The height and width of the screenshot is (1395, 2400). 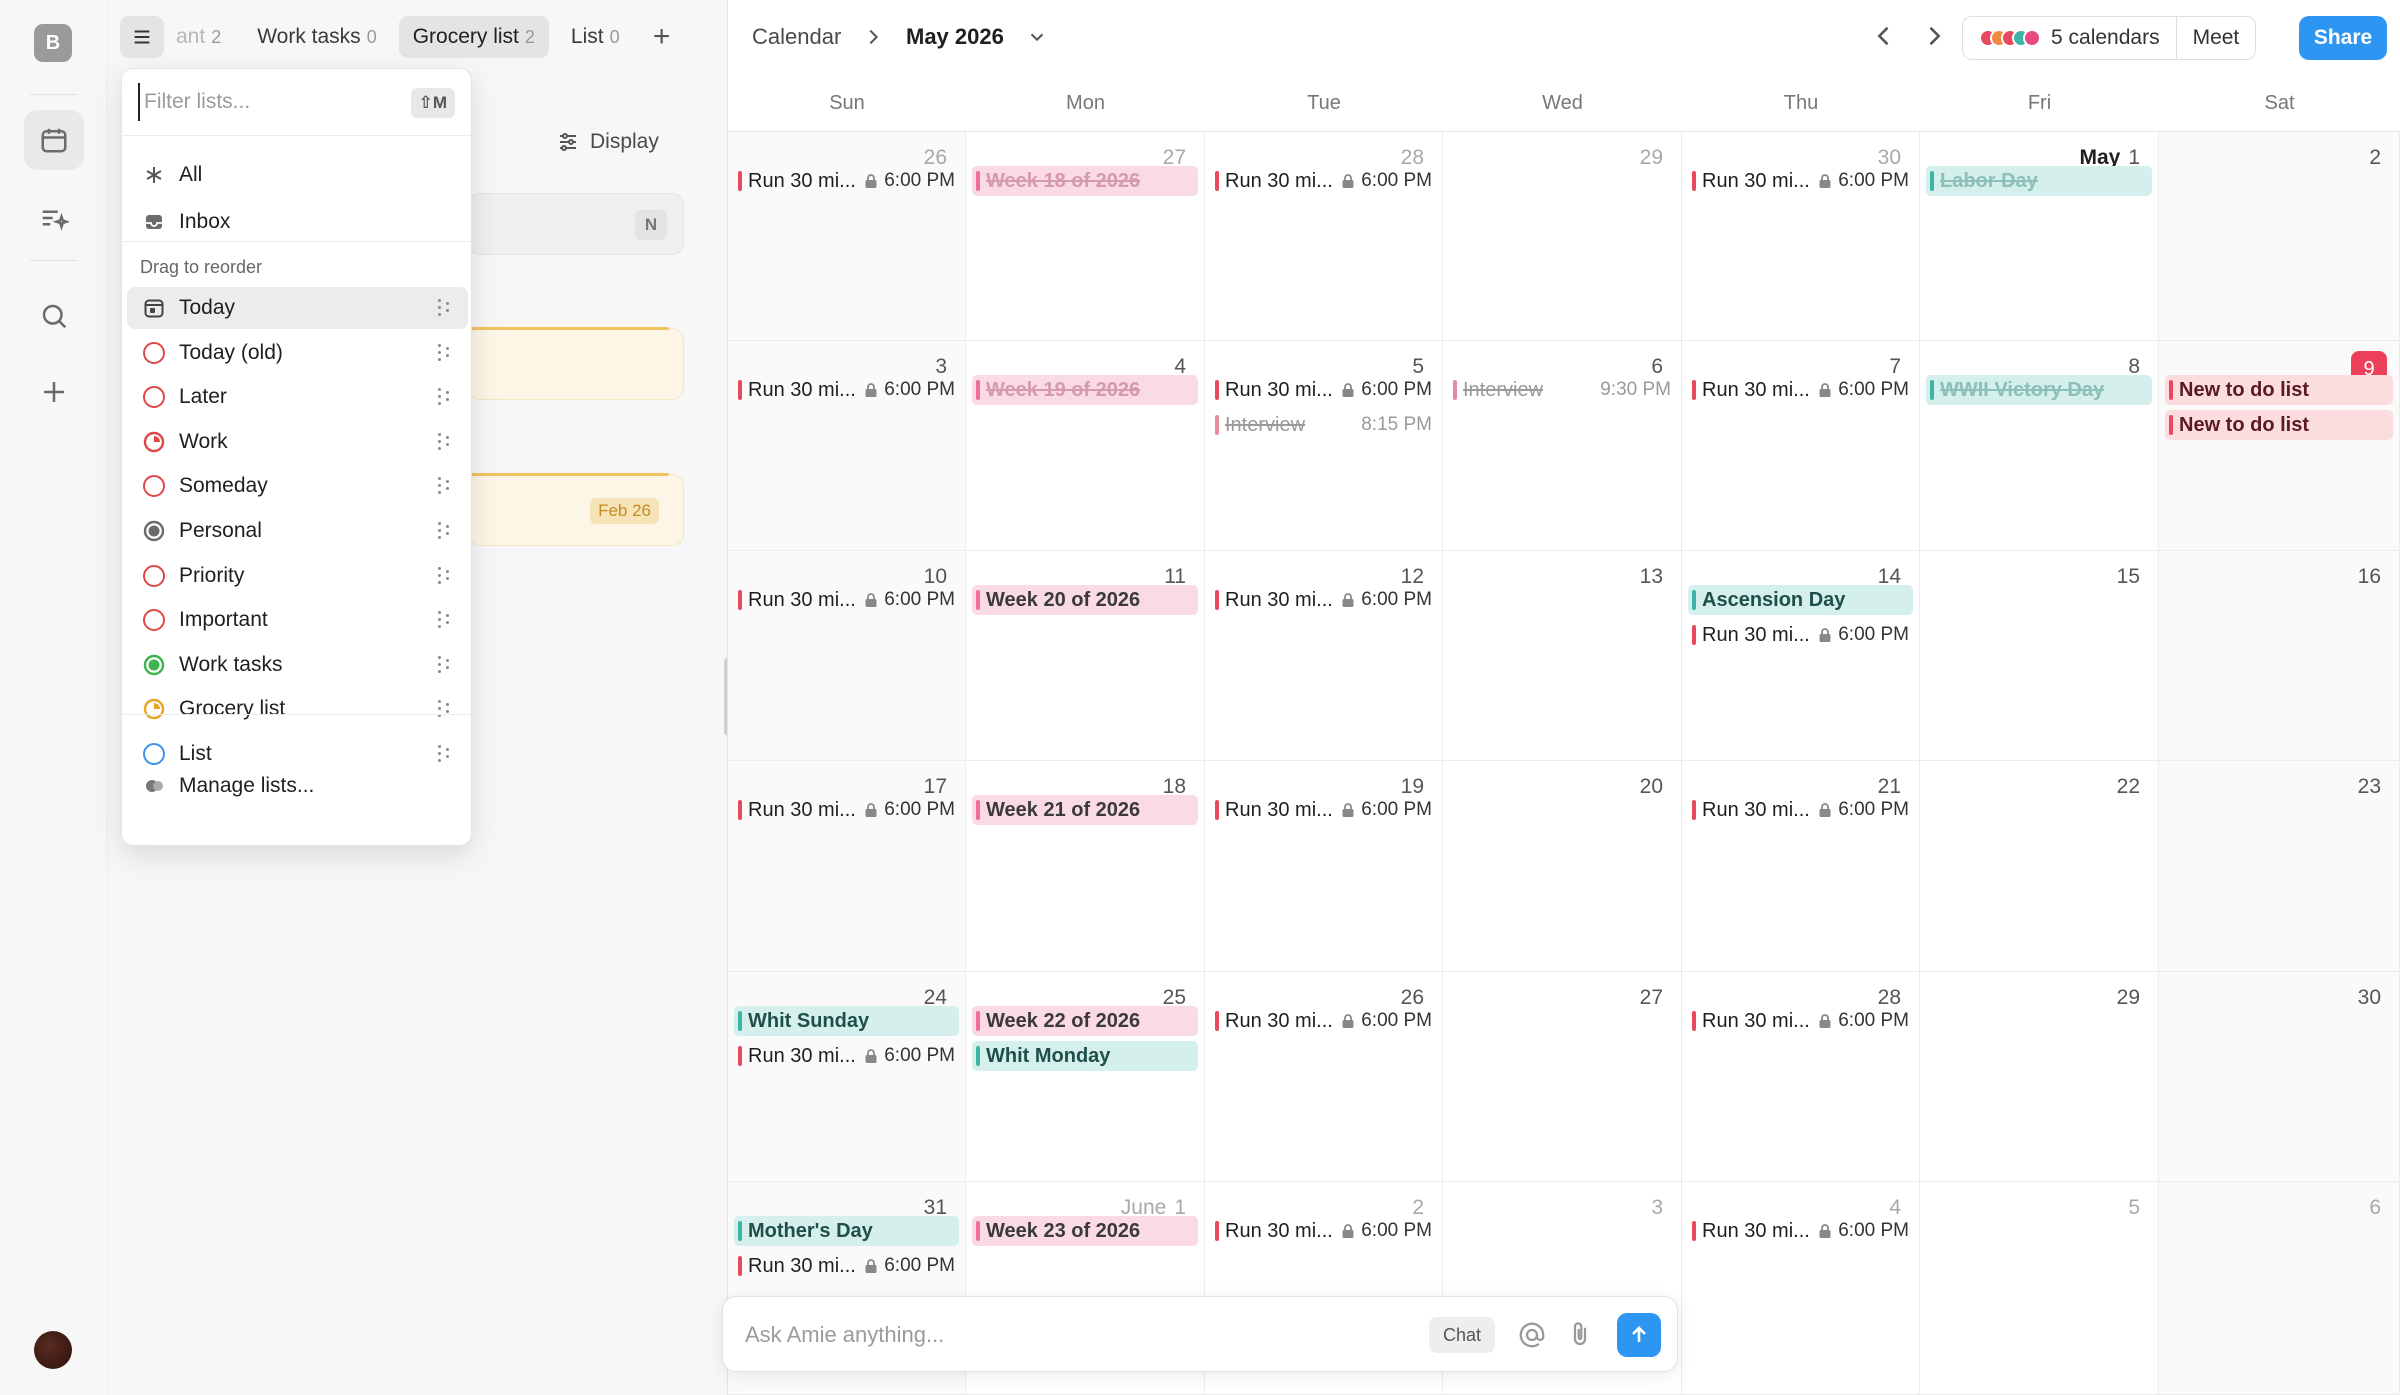 I want to click on day-cell: 5, so click(x=2039, y=1288).